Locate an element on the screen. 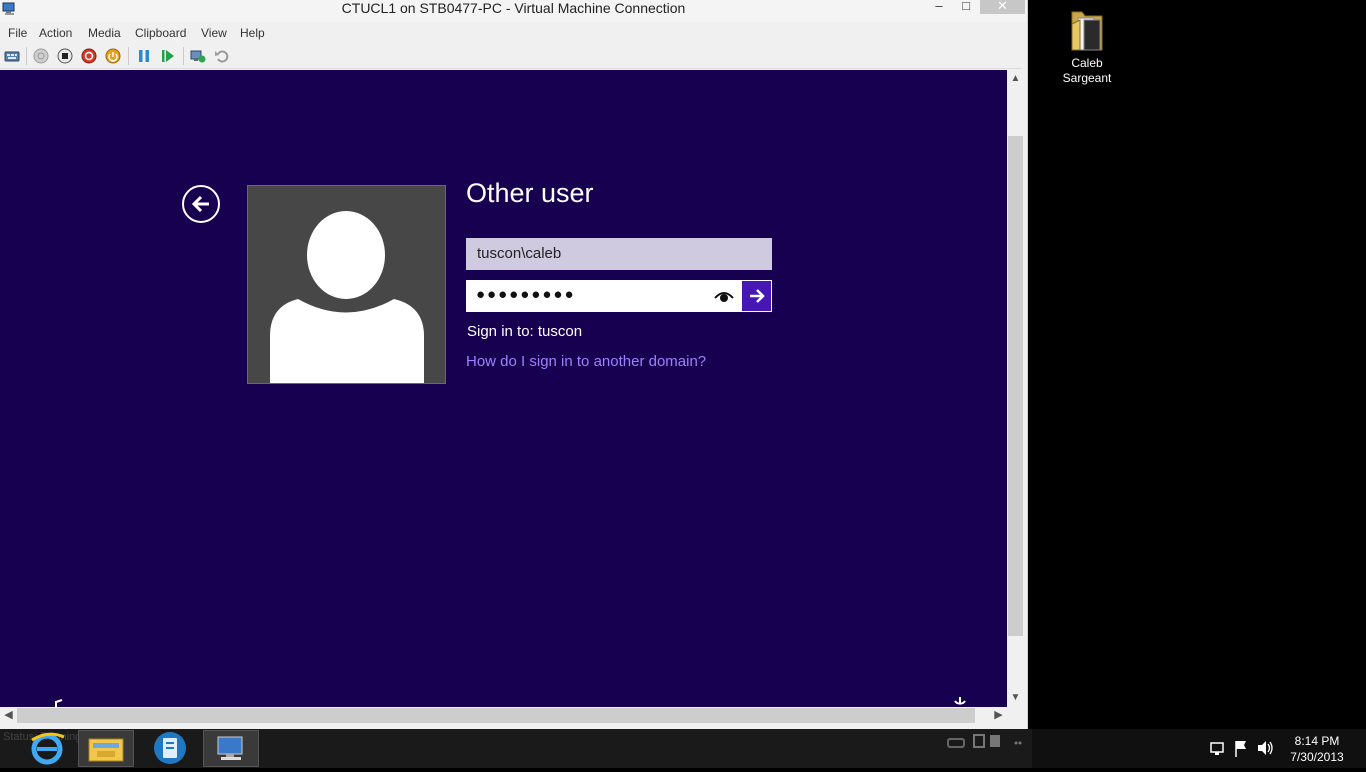 This screenshot has height=772, width=1366. username-input: tuscon\caleb is located at coordinates (619, 254).